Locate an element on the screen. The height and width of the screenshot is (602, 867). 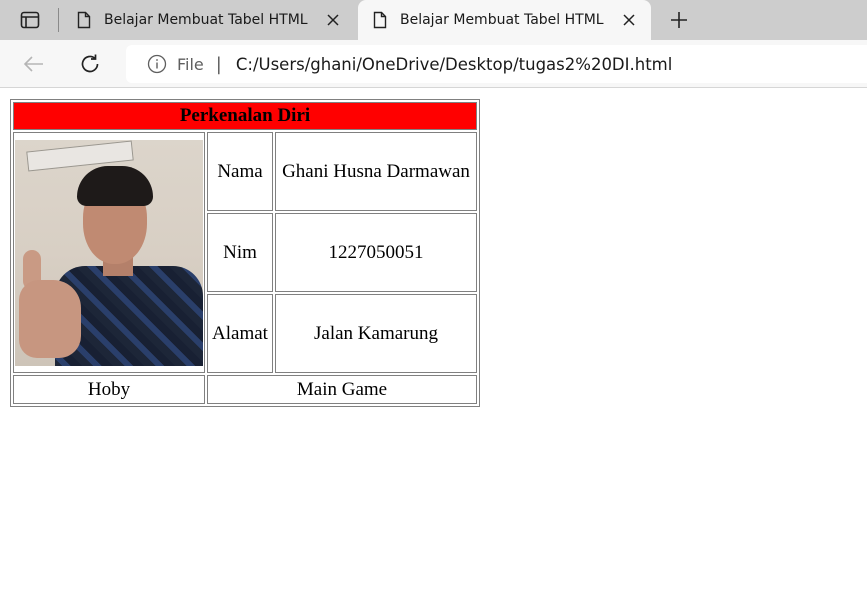
back-button is located at coordinates (34, 64).